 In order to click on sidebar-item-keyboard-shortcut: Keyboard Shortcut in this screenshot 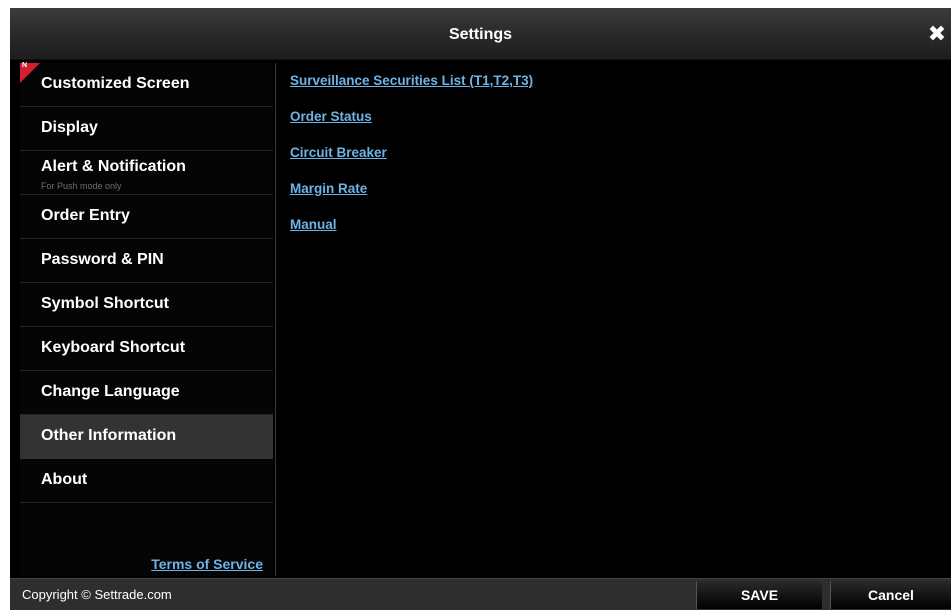, I will do `click(146, 349)`.